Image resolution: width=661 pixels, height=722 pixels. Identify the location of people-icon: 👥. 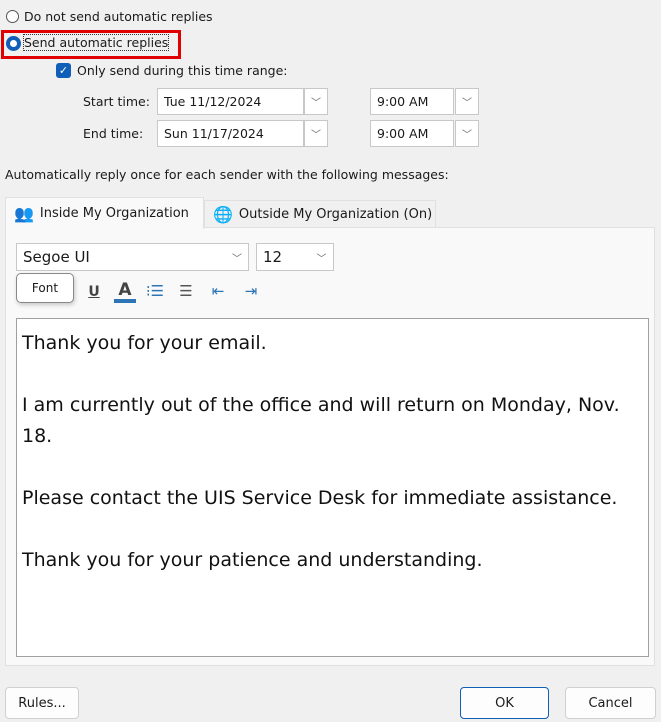
(24, 213).